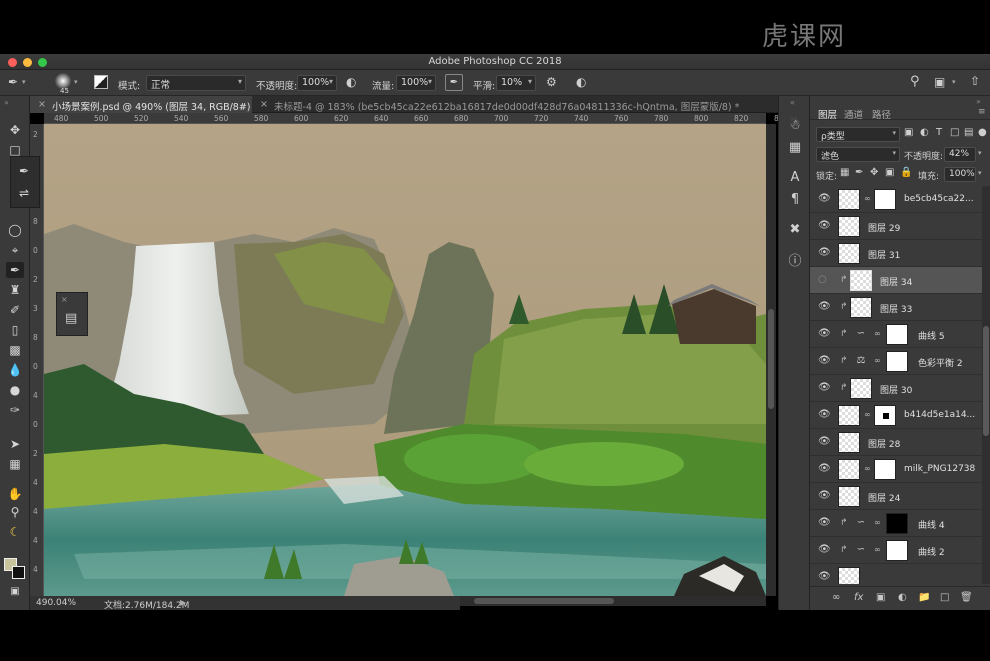 Image resolution: width=990 pixels, height=661 pixels. Describe the element at coordinates (844, 172) in the screenshot. I see `lock-transparent-icon: ▦` at that location.